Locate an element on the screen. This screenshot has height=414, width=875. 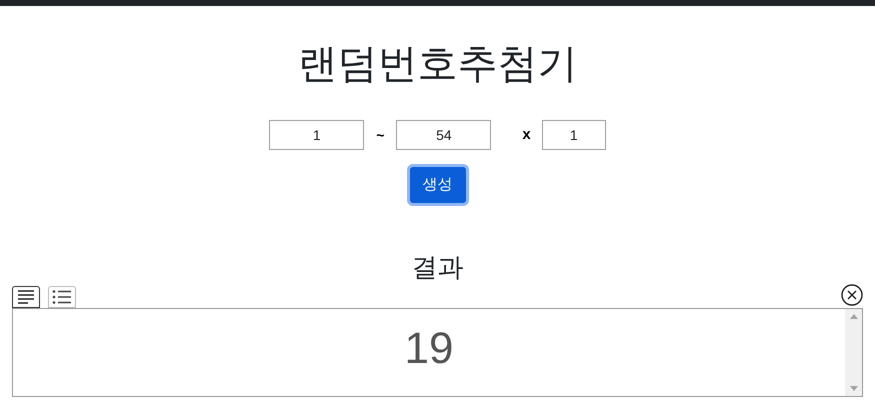
max-input: 54 is located at coordinates (444, 135).